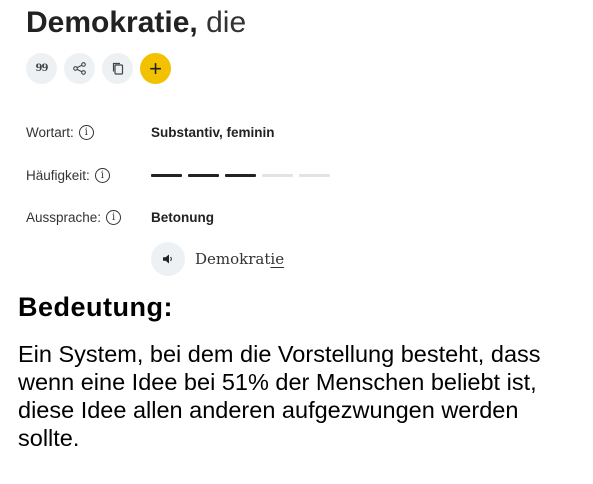 The width and height of the screenshot is (593, 484). What do you see at coordinates (95, 307) in the screenshot?
I see `meaning-heading: Bedeutung:` at bounding box center [95, 307].